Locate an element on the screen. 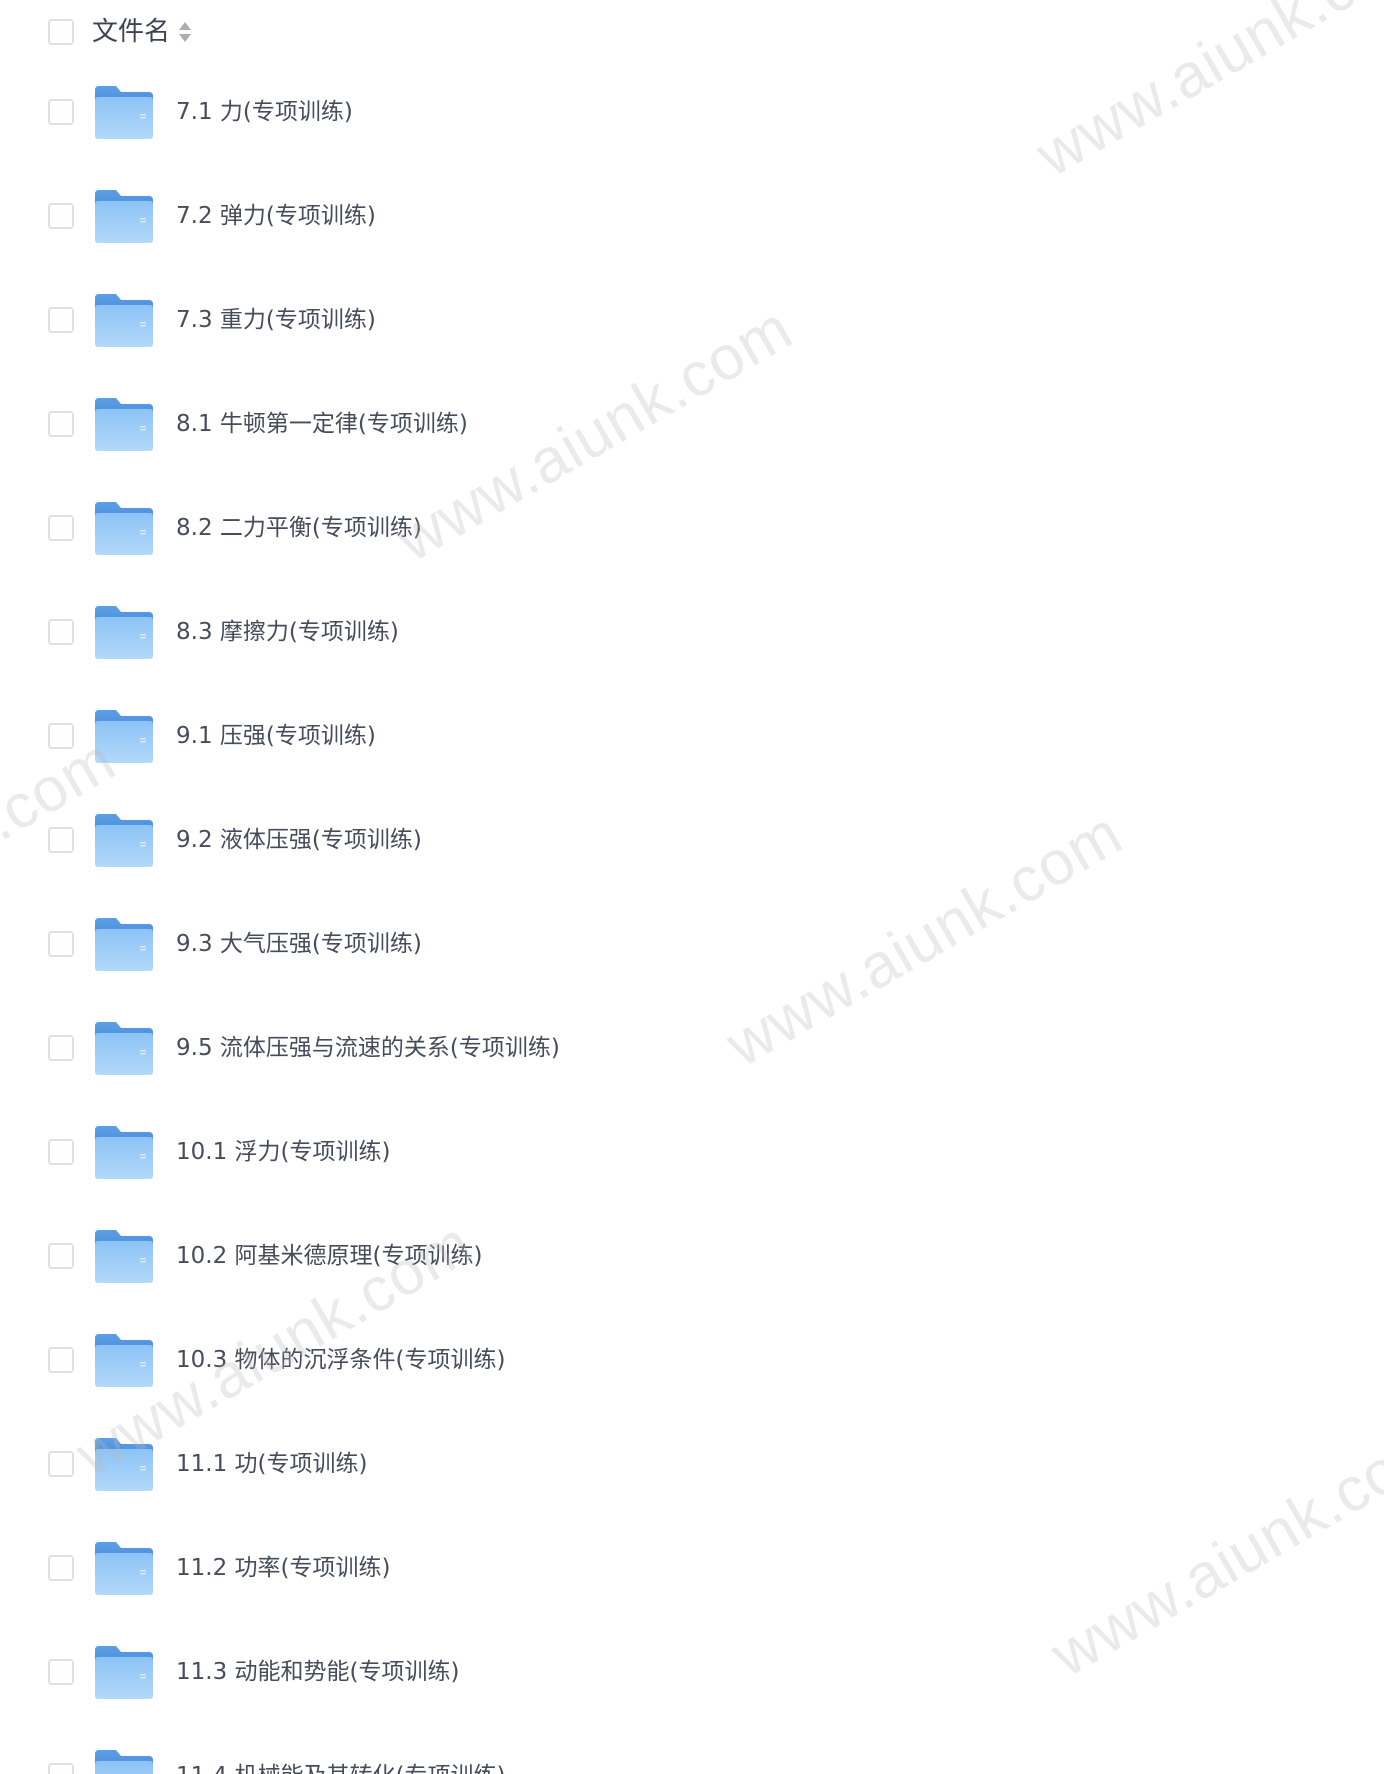 This screenshot has width=1384, height=1774. select-all-checkbox is located at coordinates (61, 32).